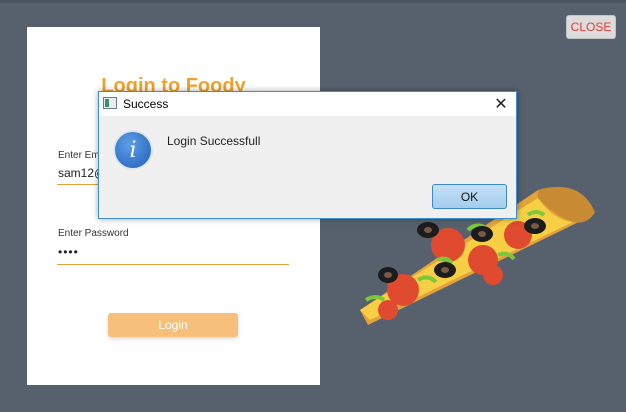  I want to click on password-label: Enter Password, so click(93, 233).